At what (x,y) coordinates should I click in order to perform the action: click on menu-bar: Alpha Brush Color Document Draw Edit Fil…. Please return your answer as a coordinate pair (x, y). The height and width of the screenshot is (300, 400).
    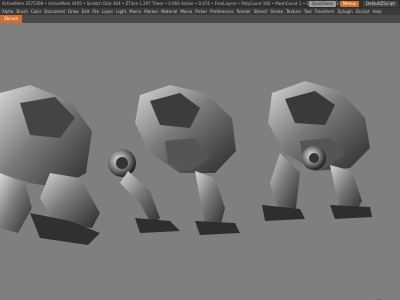
    Looking at the image, I should click on (200, 11).